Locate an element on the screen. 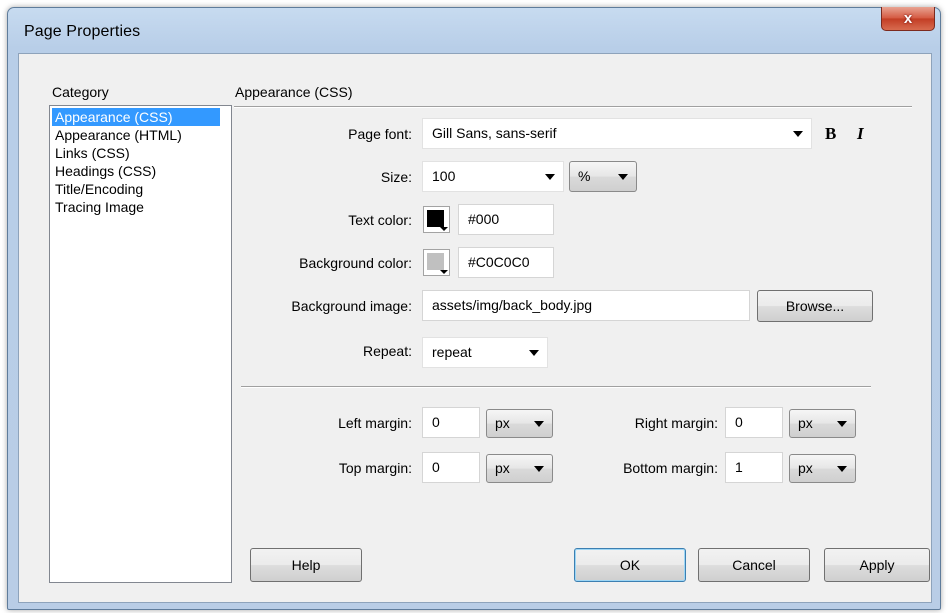 The width and height of the screenshot is (948, 613). margins-divider is located at coordinates (556, 387).